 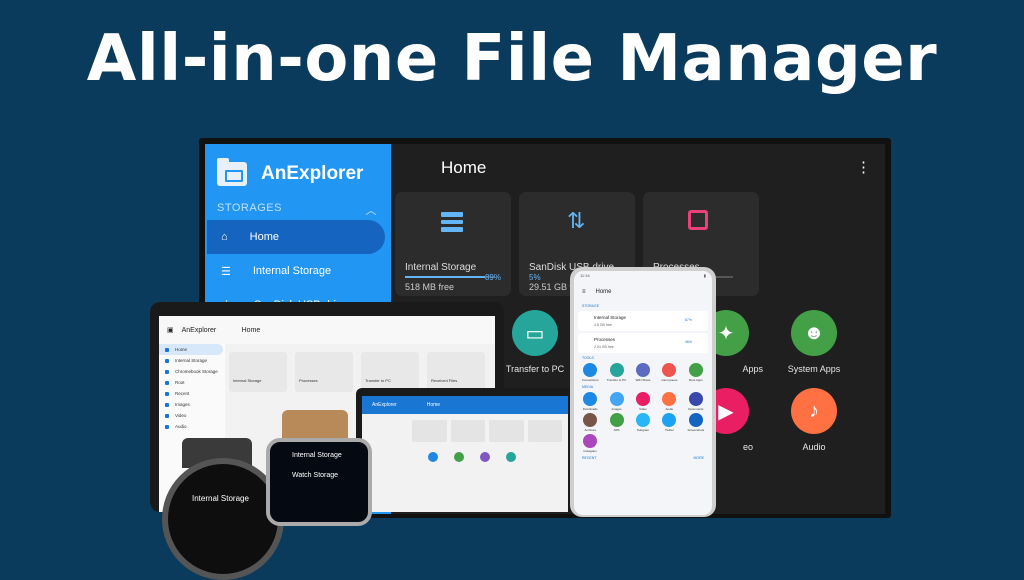 What do you see at coordinates (696, 372) in the screenshot?
I see `phone-tool: Root Apps` at bounding box center [696, 372].